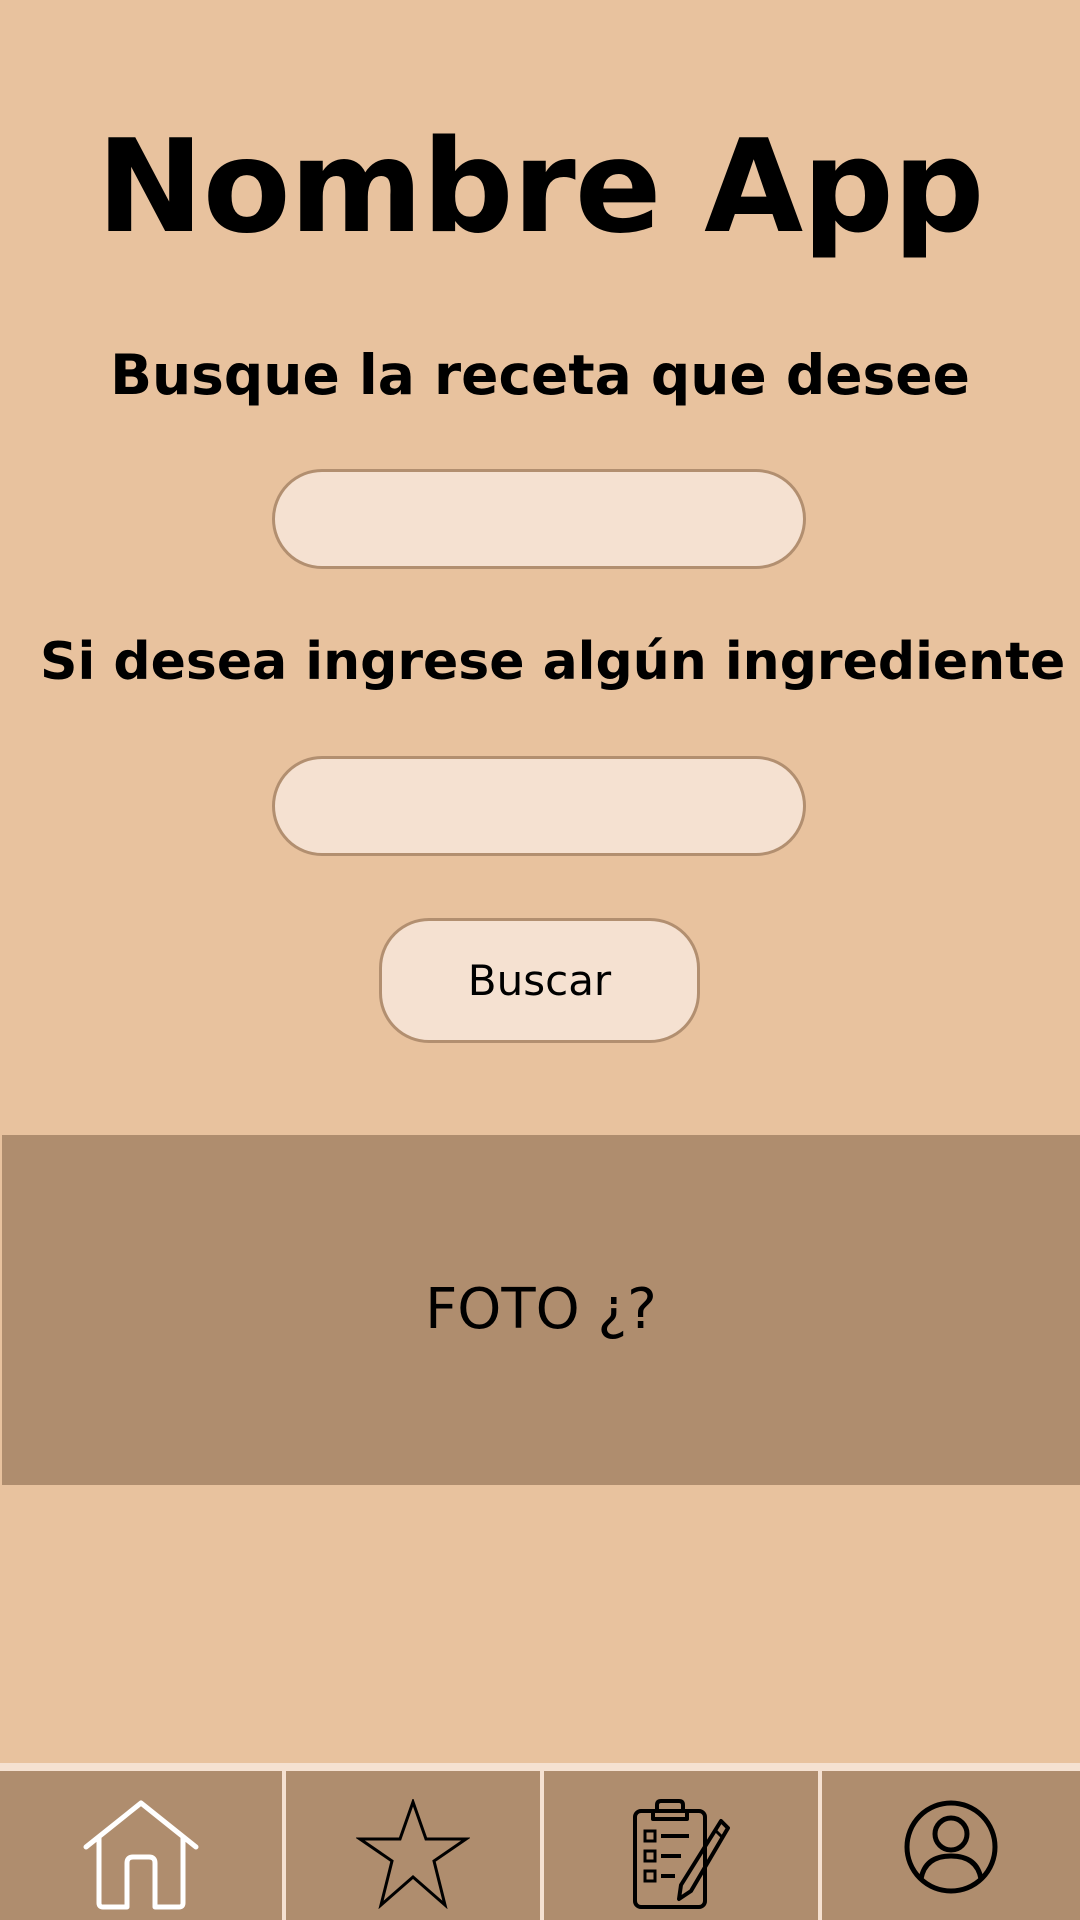 Image resolution: width=1080 pixels, height=1920 pixels. Describe the element at coordinates (553, 662) in the screenshot. I see `ingredient-heading: Si desea ingrese algún ingrediente` at that location.